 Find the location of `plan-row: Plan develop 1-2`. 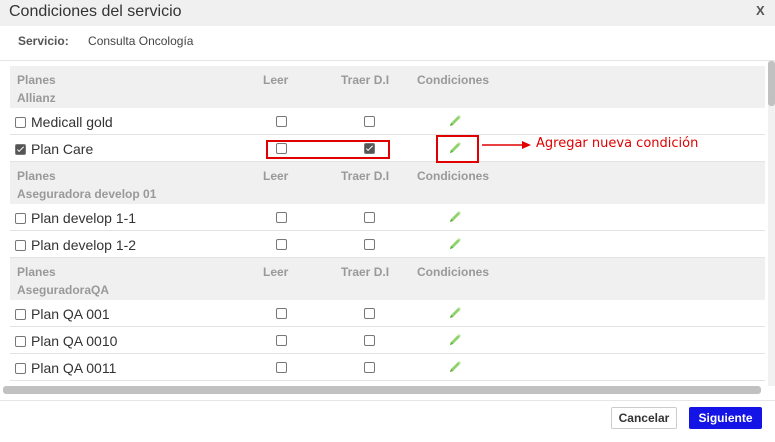

plan-row: Plan develop 1-2 is located at coordinates (387, 244).